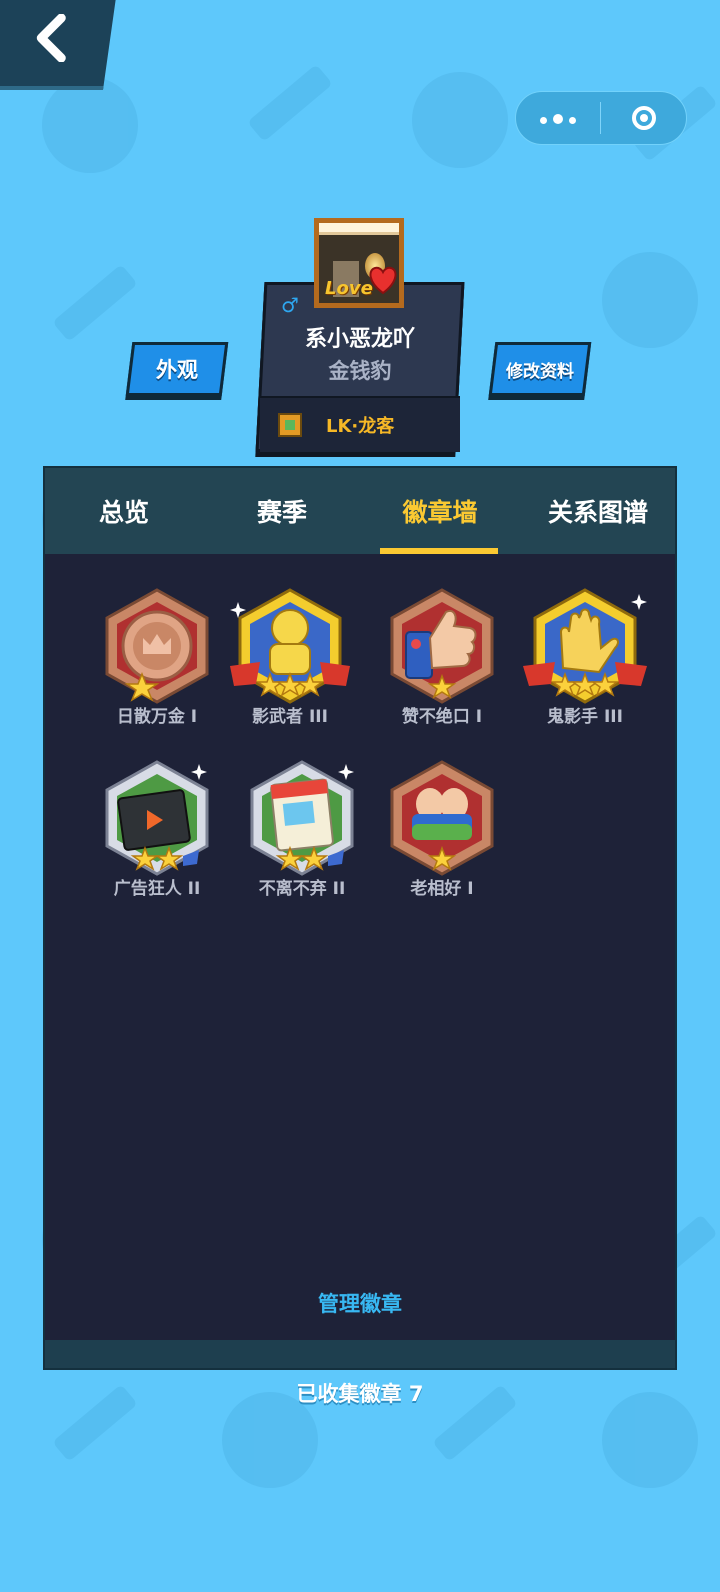 The width and height of the screenshot is (720, 1592). What do you see at coordinates (157, 646) in the screenshot?
I see `crown-coin-icon` at bounding box center [157, 646].